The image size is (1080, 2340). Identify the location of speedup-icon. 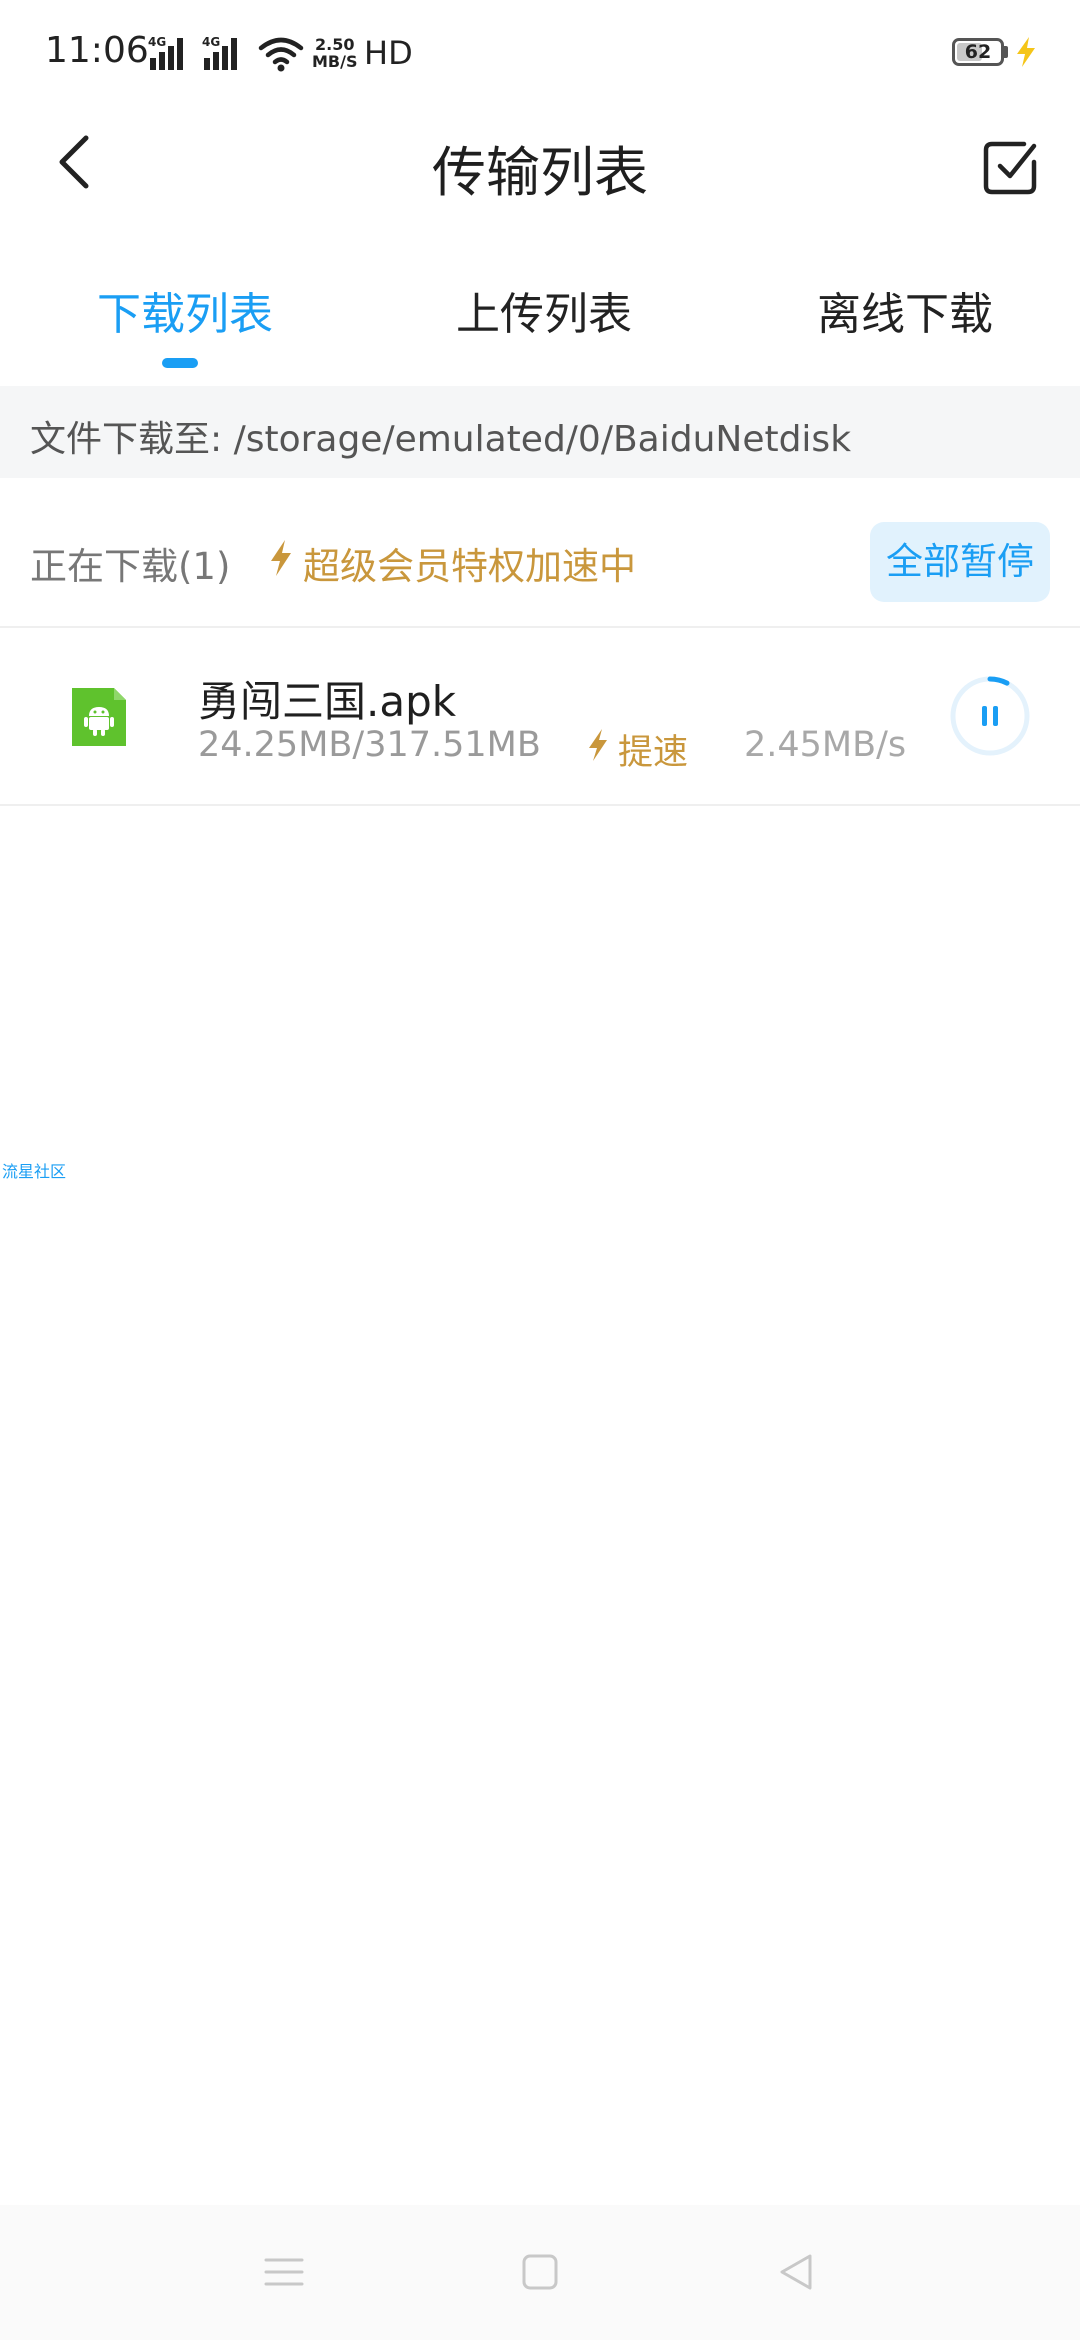
(598, 745).